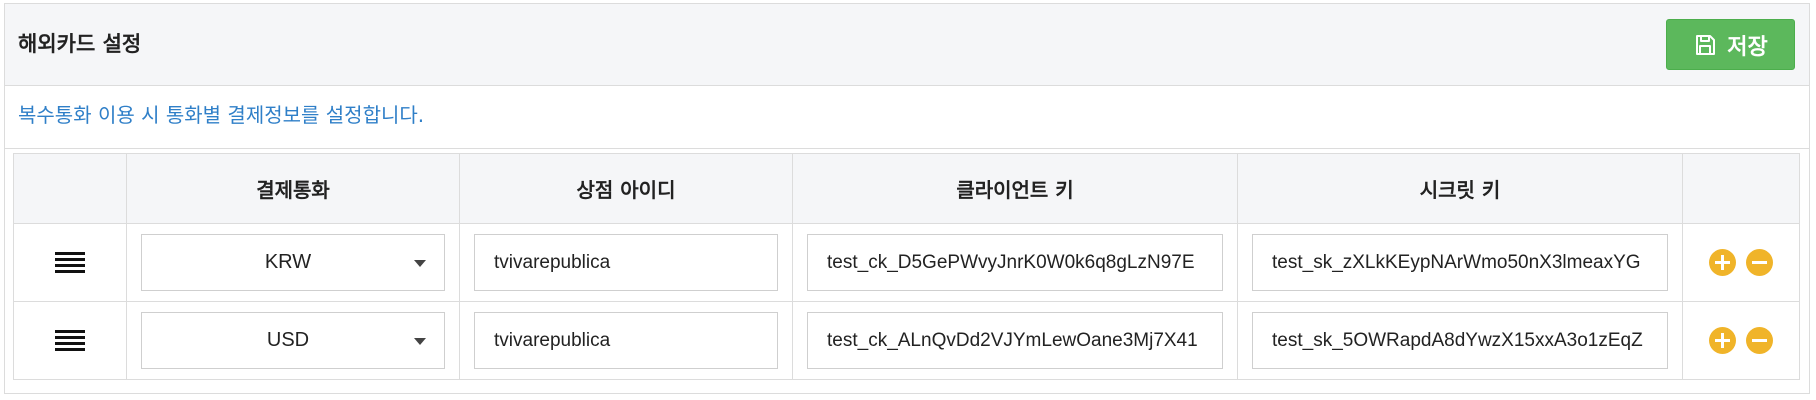  I want to click on column-header-actions, so click(1741, 188).